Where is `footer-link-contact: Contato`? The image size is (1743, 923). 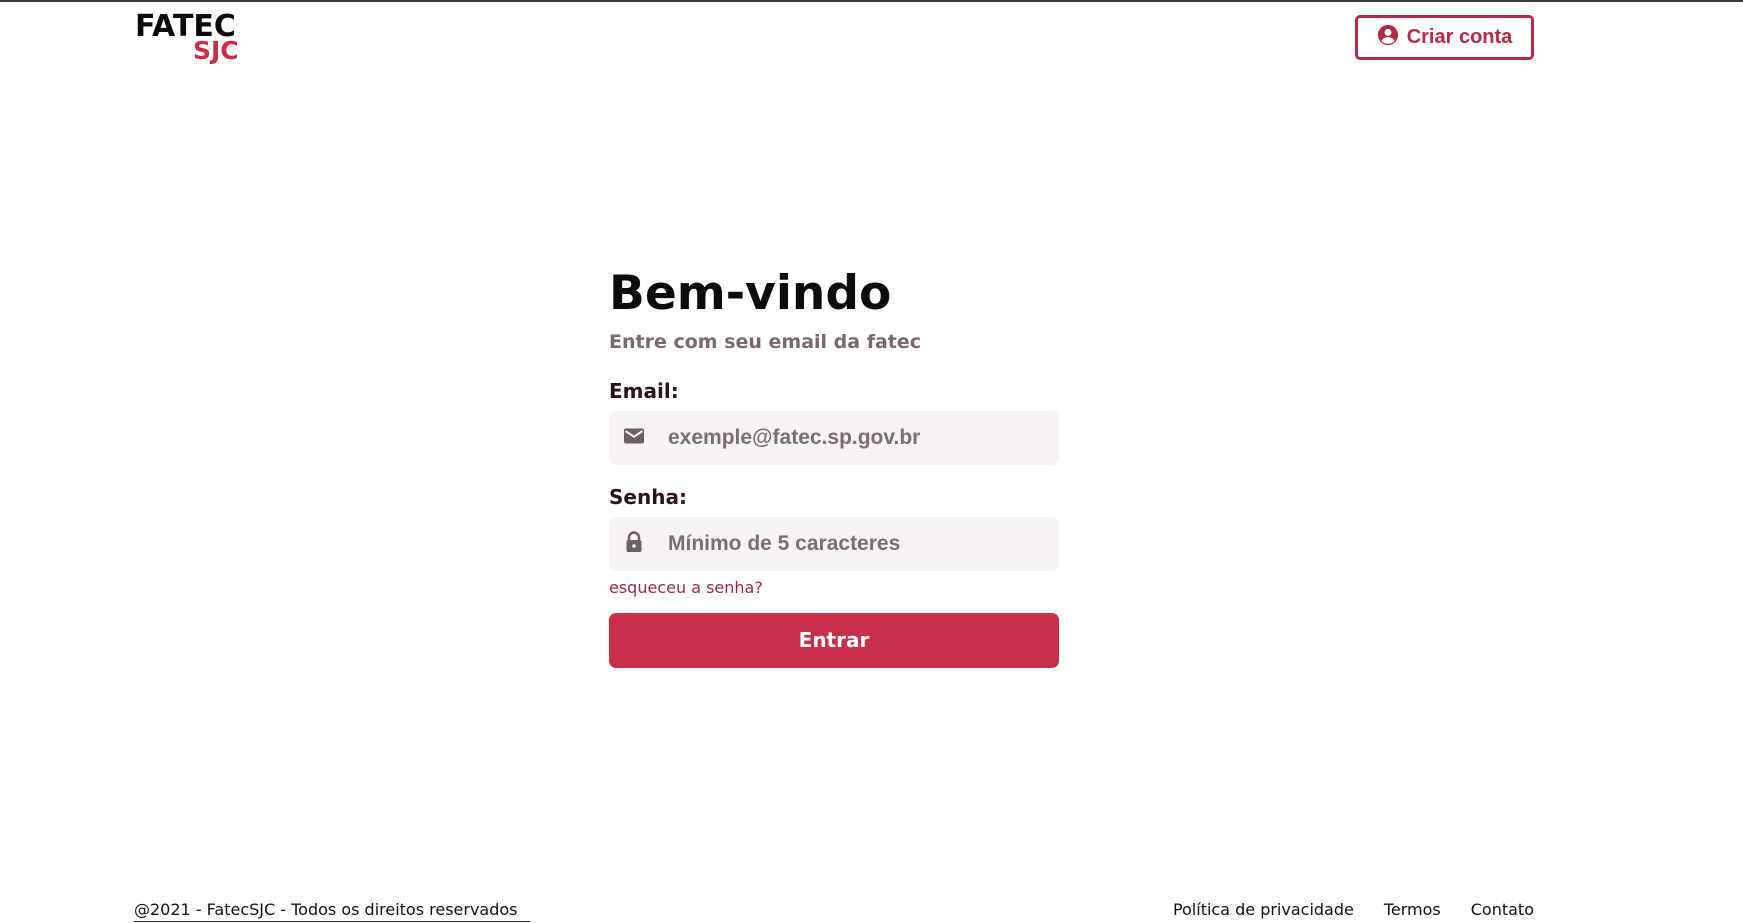 footer-link-contact: Contato is located at coordinates (1502, 909).